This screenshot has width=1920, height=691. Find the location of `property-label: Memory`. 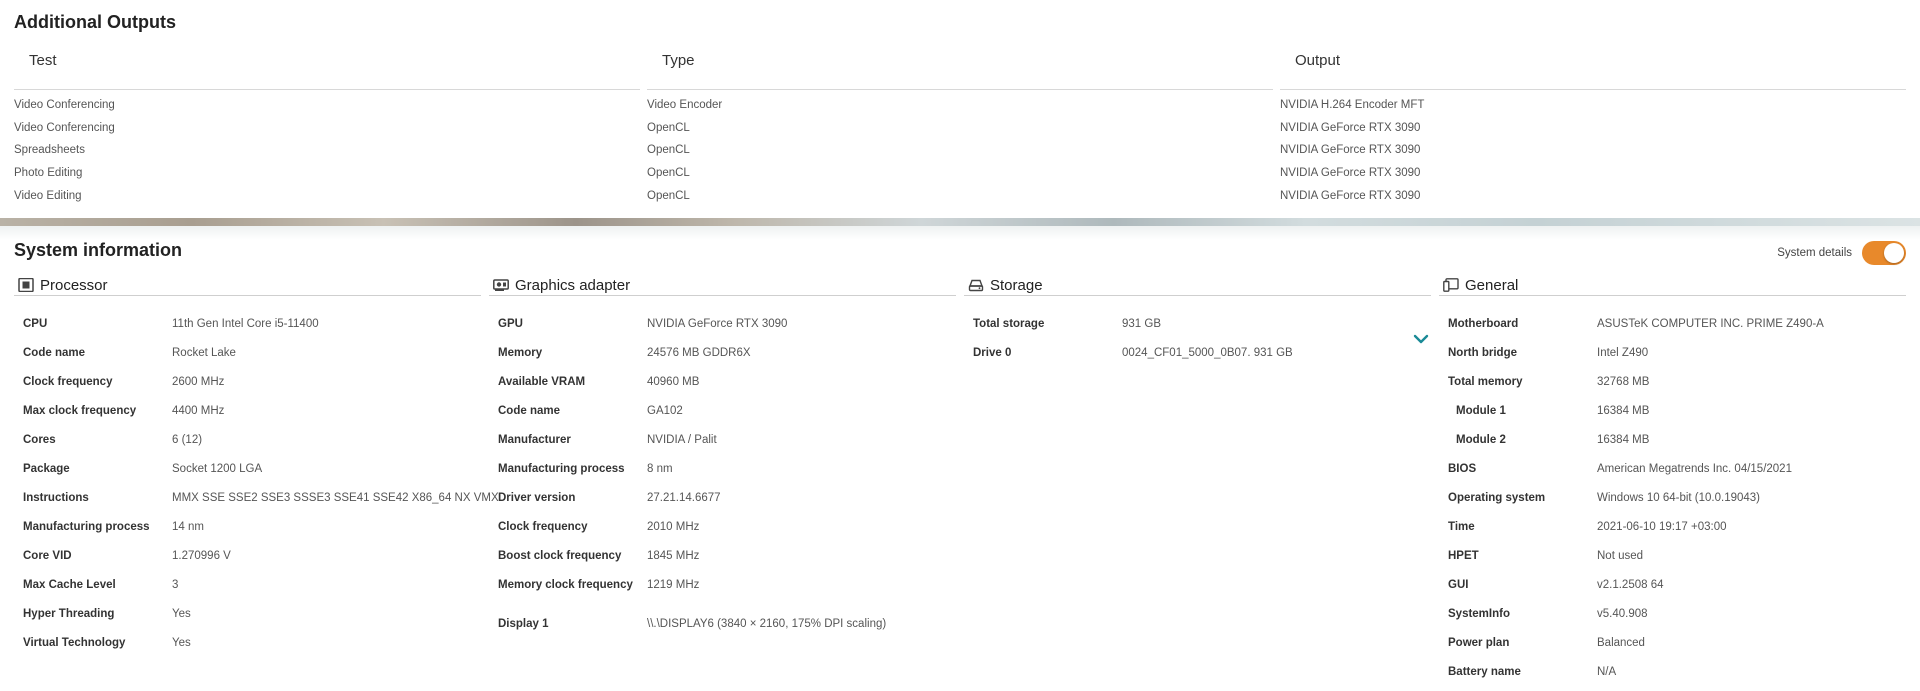

property-label: Memory is located at coordinates (520, 353).